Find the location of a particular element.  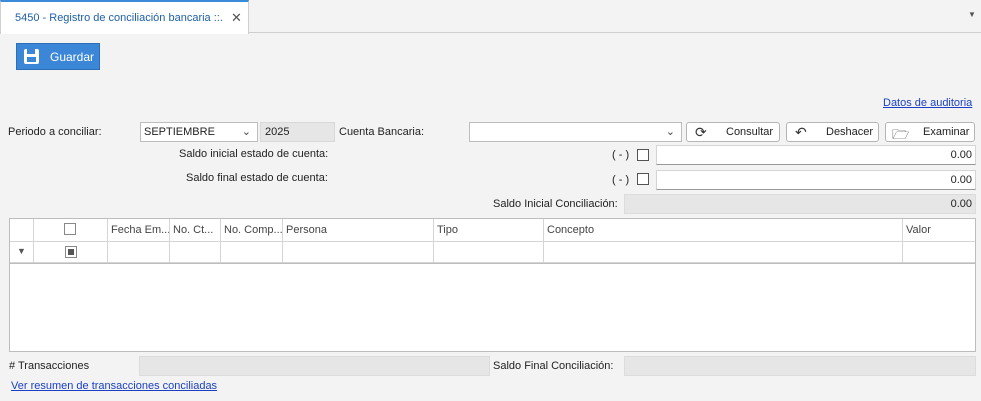

consult-button-label: Consultar is located at coordinates (750, 132).